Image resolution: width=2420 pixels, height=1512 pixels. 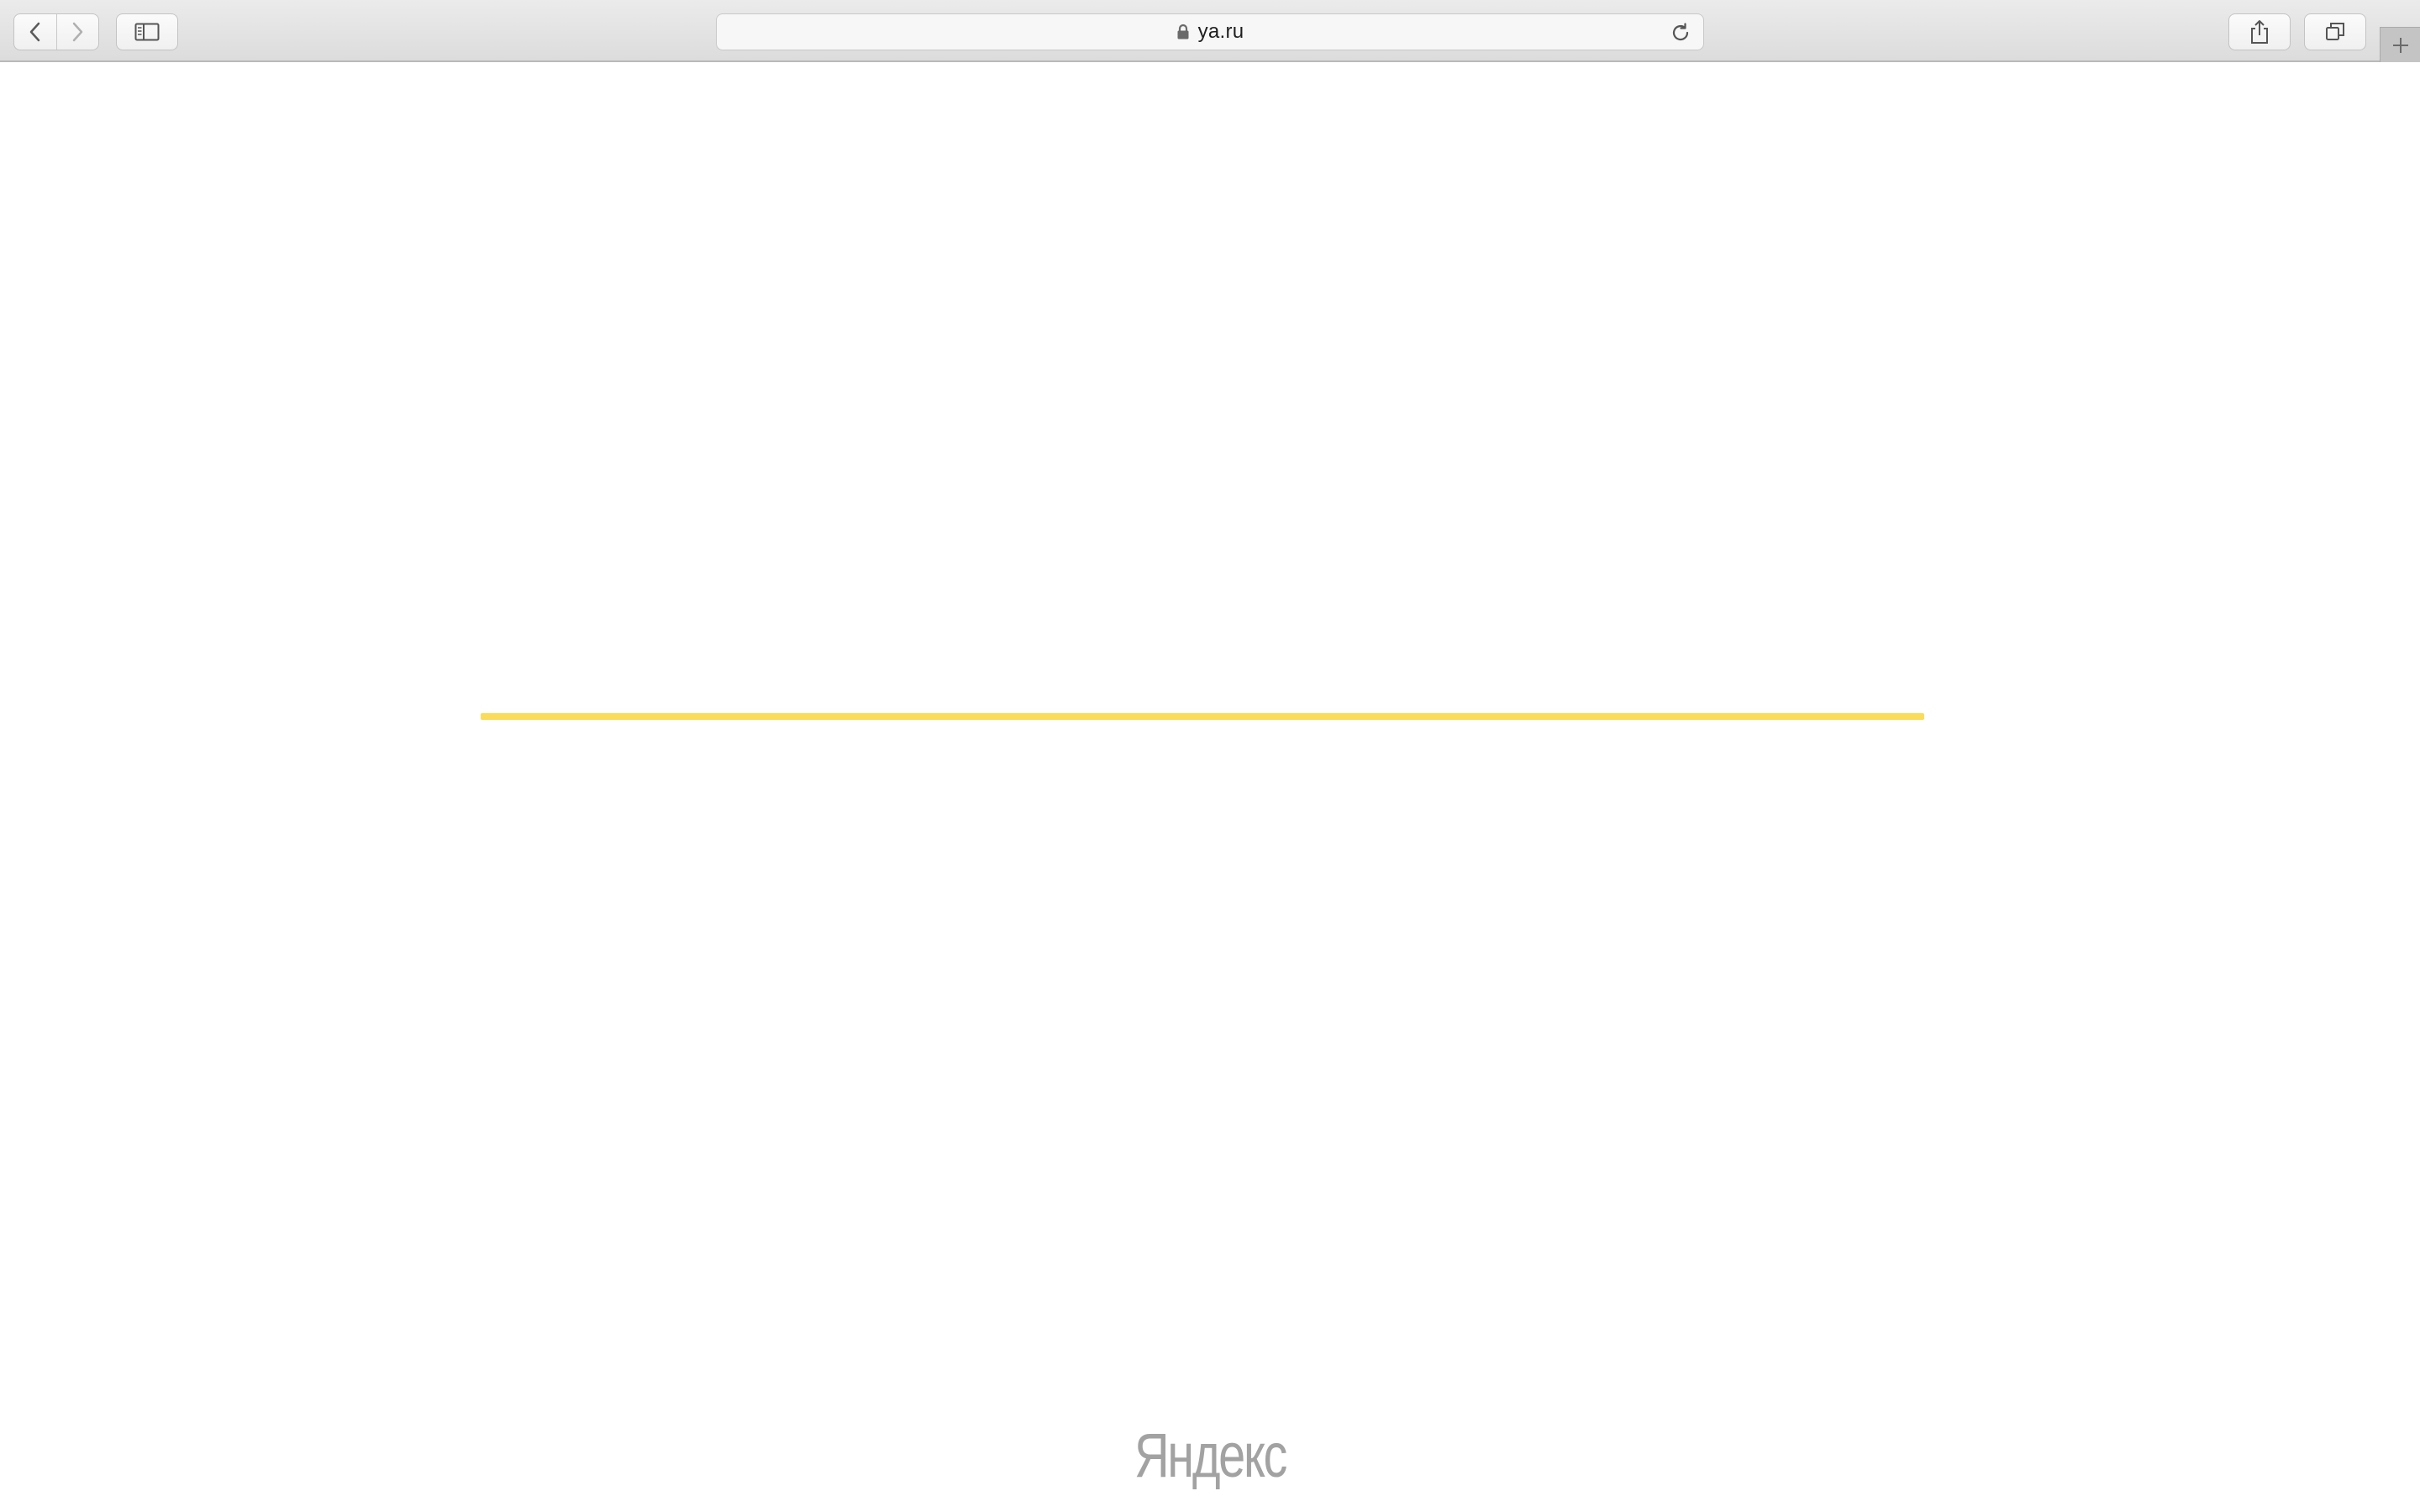 I want to click on sidebar-icon, so click(x=147, y=32).